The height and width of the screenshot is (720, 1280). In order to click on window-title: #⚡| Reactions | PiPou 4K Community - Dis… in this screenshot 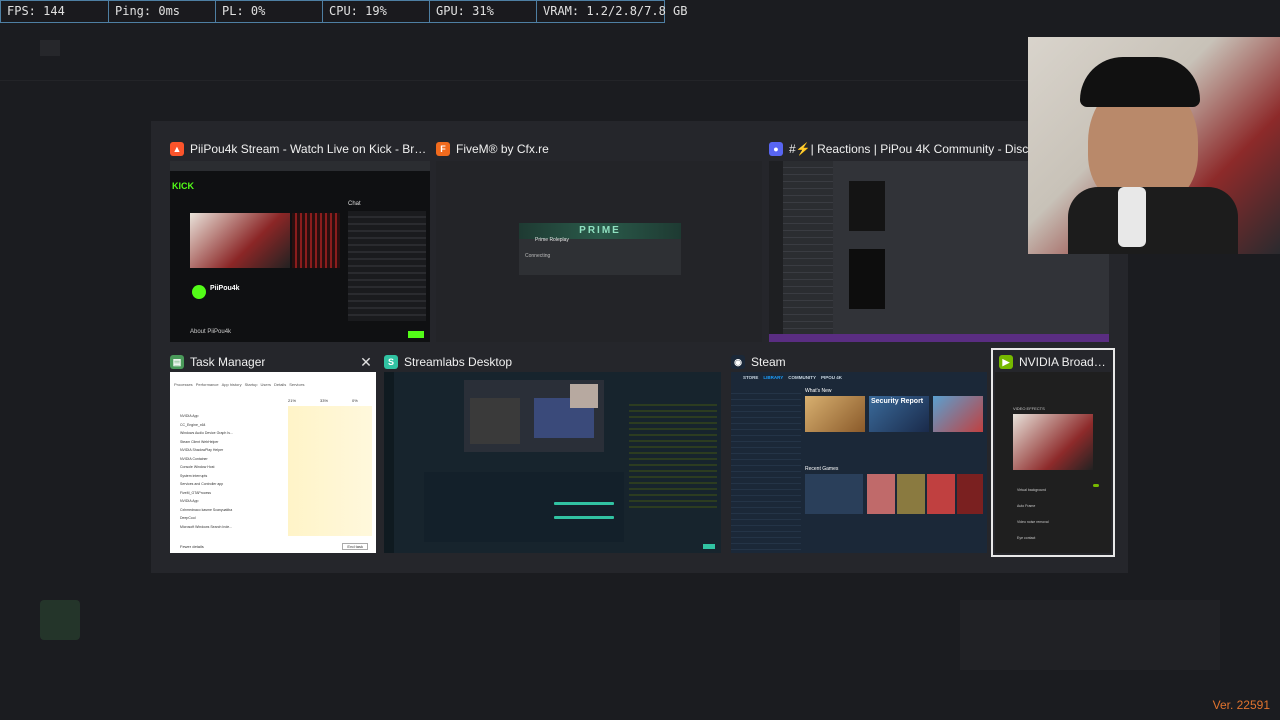, I will do `click(917, 149)`.